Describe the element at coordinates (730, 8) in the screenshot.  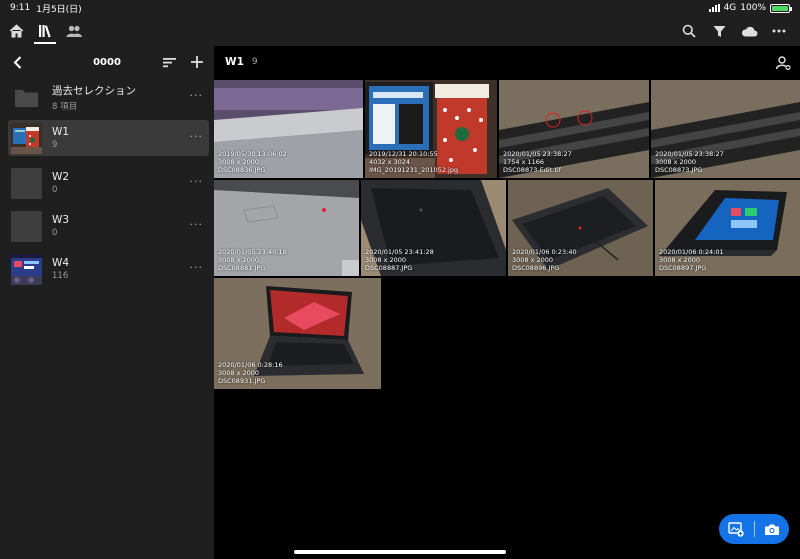
I see `network-type: 4G` at that location.